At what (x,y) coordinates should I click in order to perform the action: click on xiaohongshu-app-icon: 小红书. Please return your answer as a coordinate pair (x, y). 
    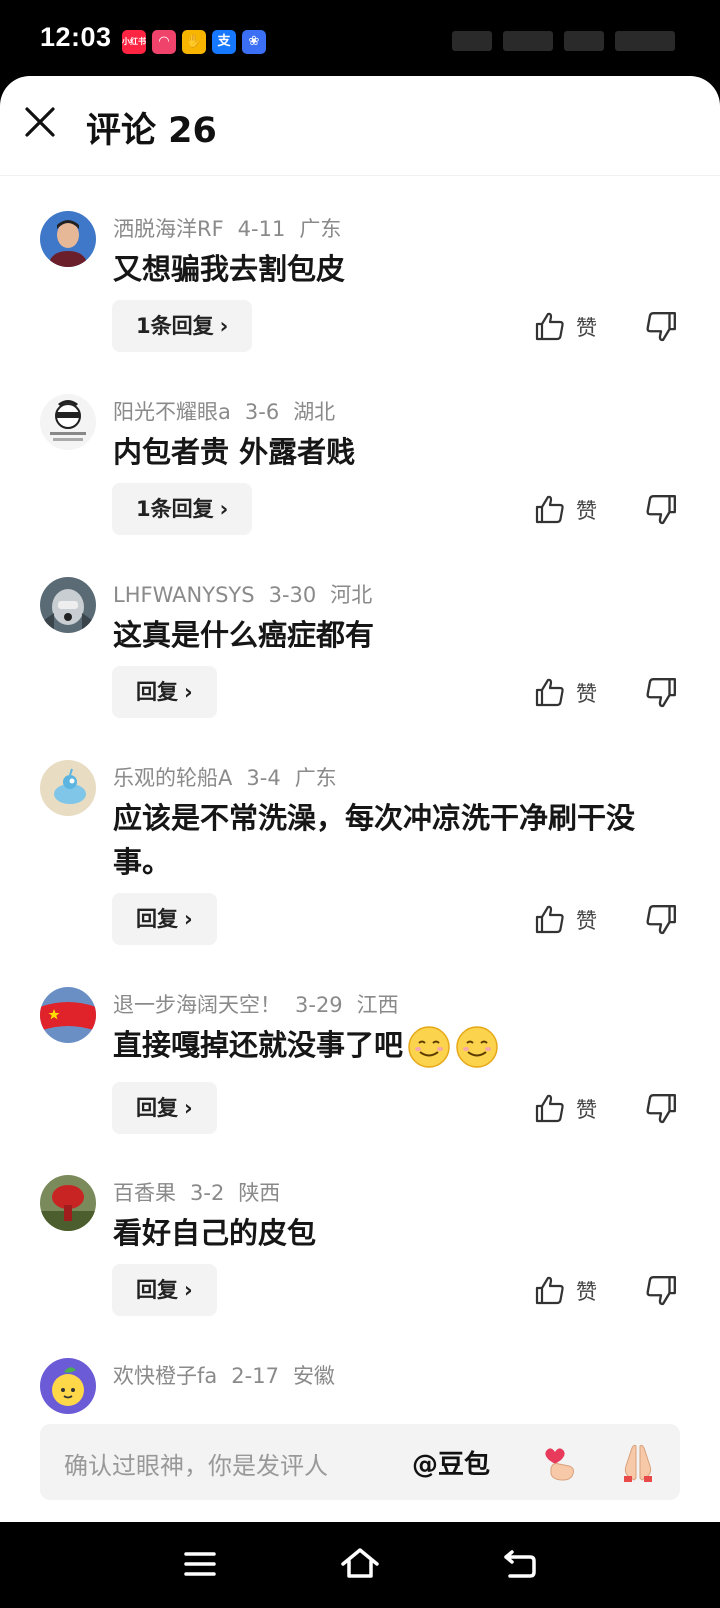
    Looking at the image, I should click on (134, 42).